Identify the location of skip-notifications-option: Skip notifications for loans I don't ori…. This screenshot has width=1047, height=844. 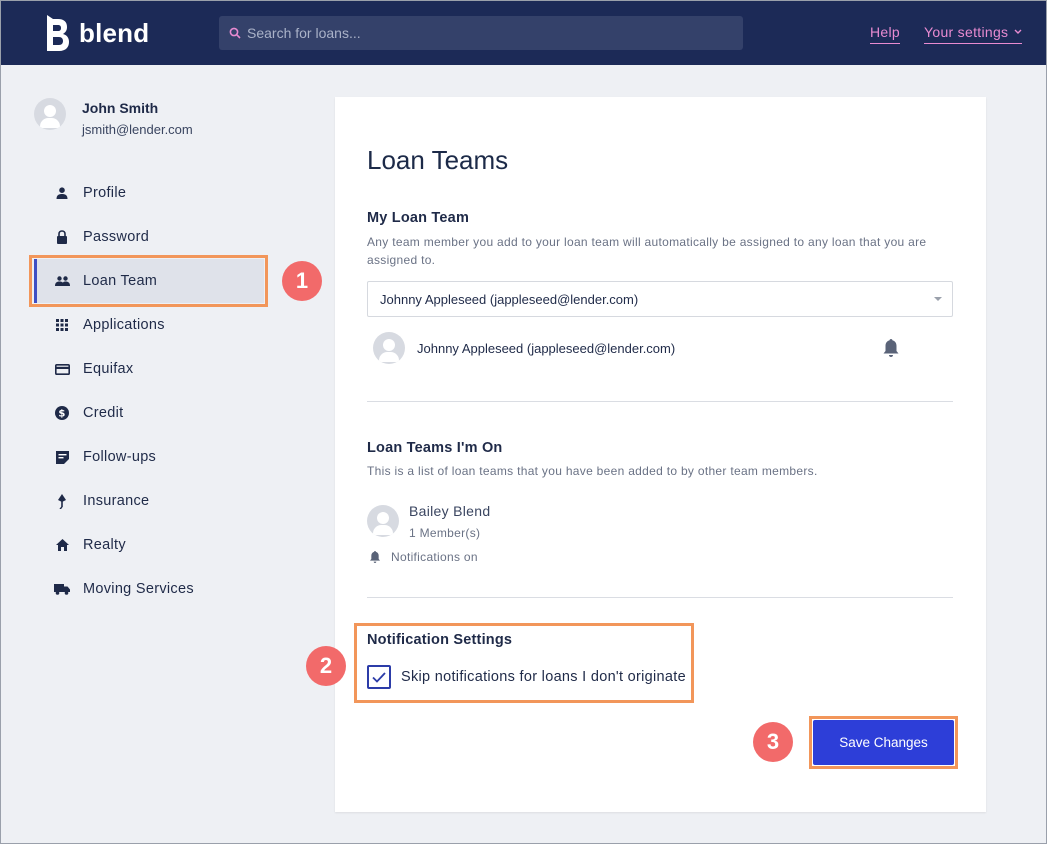
(526, 677).